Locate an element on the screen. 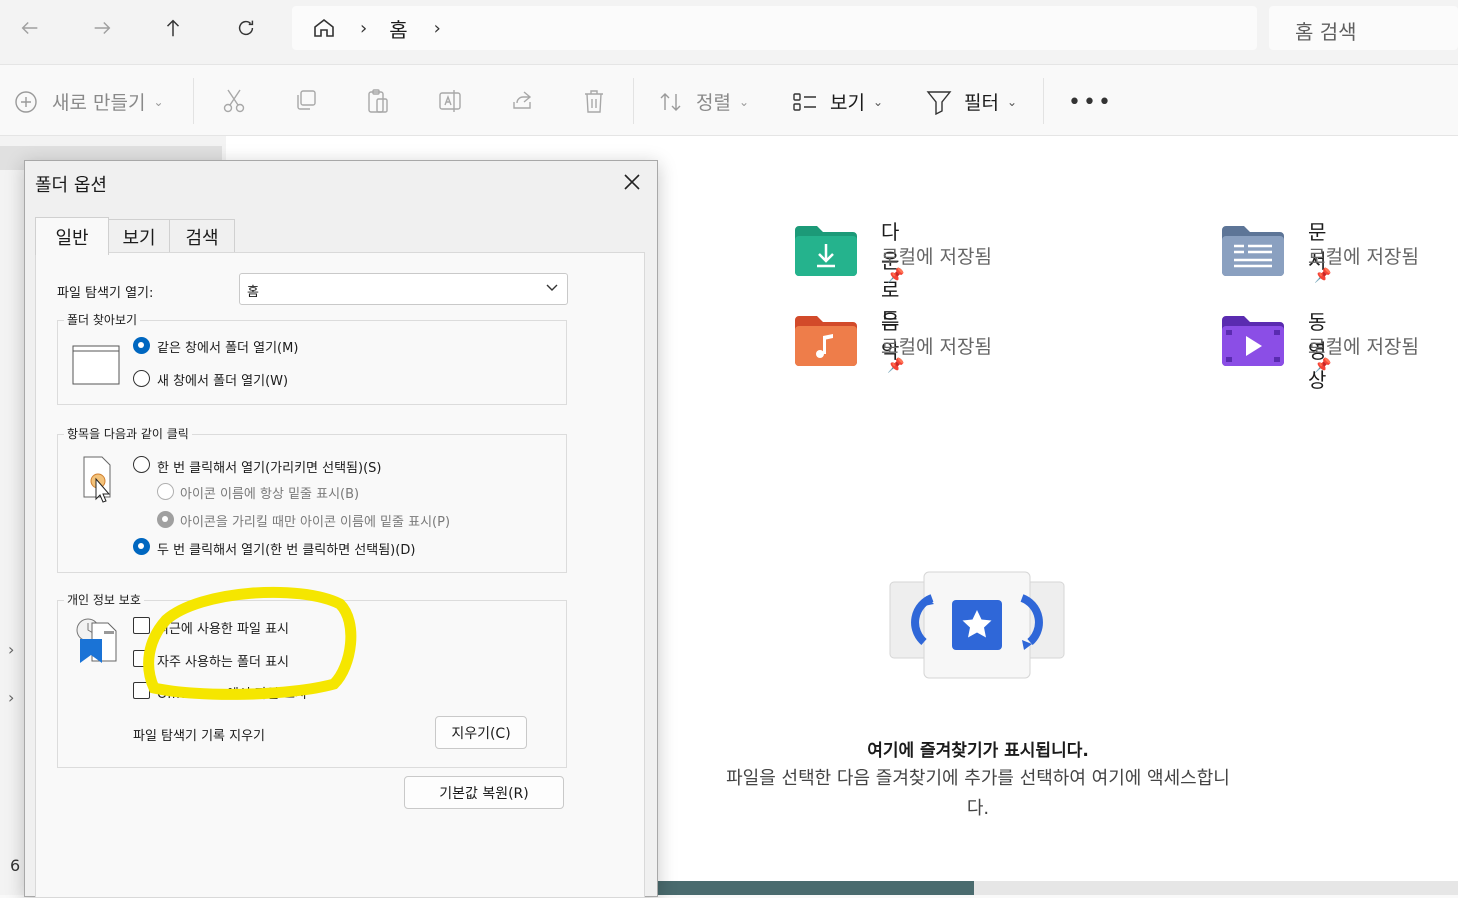  close-icon is located at coordinates (632, 182).